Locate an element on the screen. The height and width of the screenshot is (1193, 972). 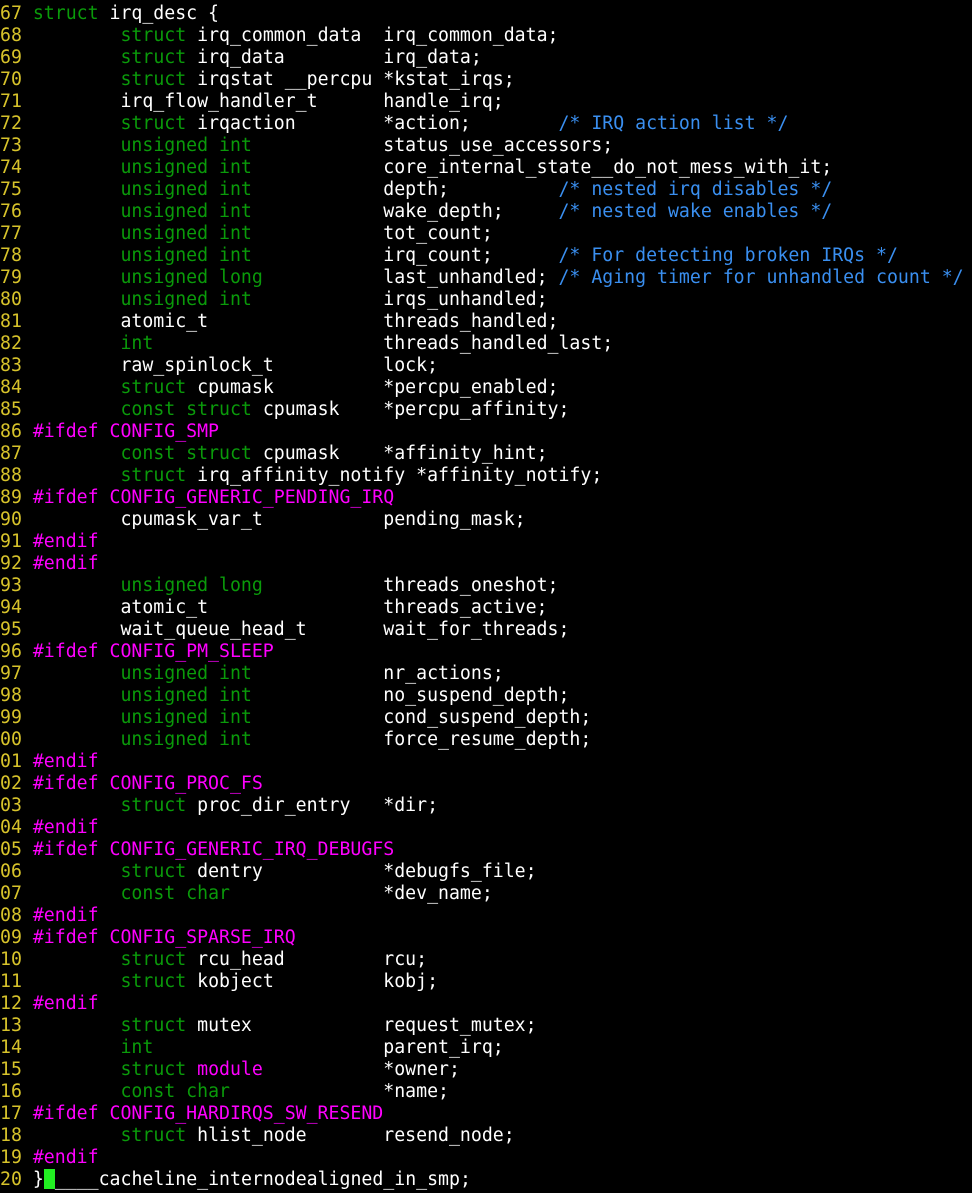
code-line: 73 unsigned int status_use_accessors; is located at coordinates (486, 146).